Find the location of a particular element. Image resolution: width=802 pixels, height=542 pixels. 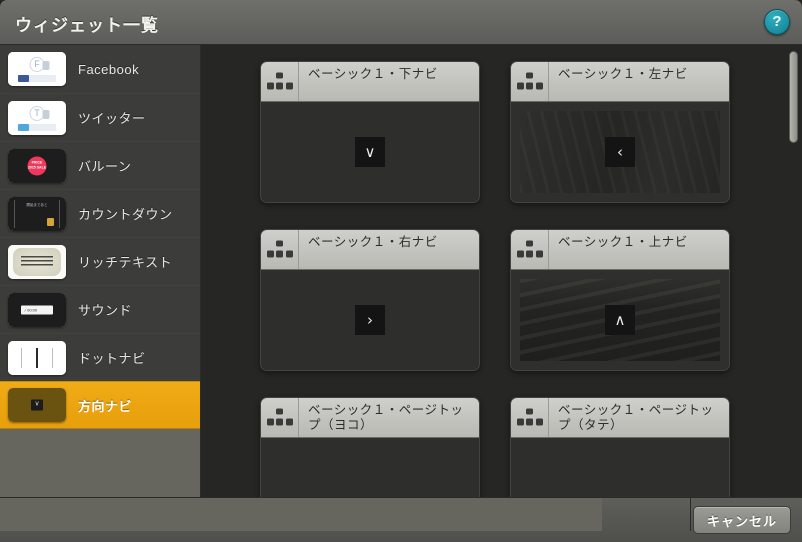

twitter-tweet-button-preview is located at coordinates (37, 127).